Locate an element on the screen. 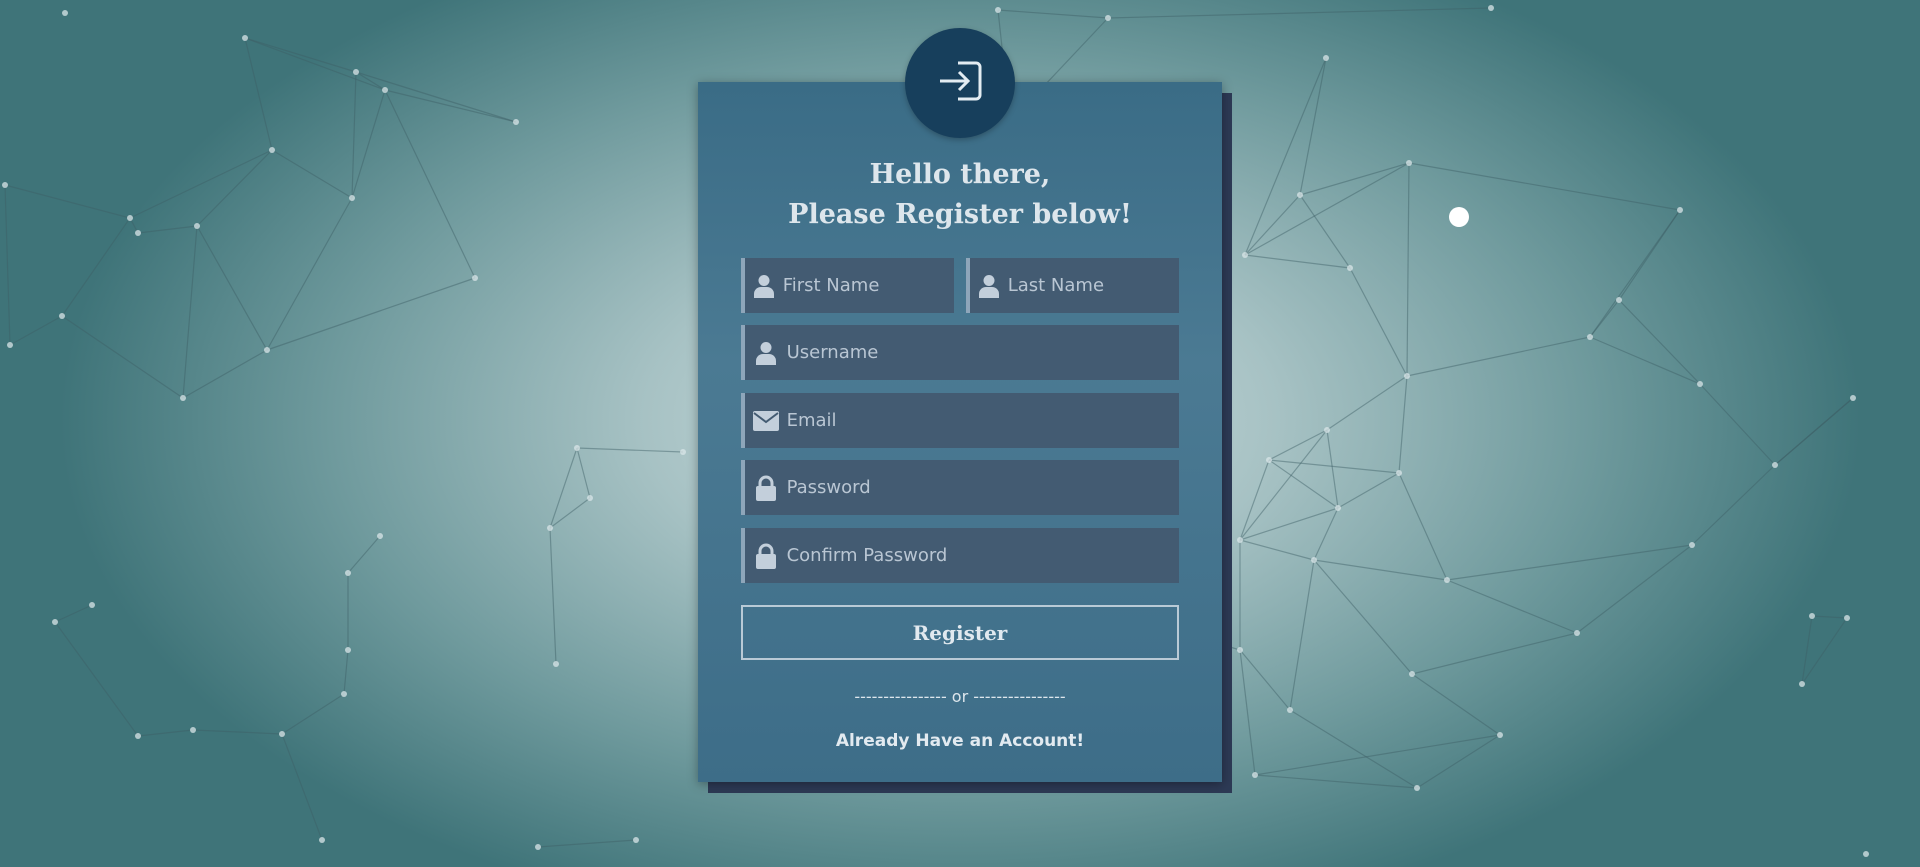  confirm-password-input is located at coordinates (982, 555).